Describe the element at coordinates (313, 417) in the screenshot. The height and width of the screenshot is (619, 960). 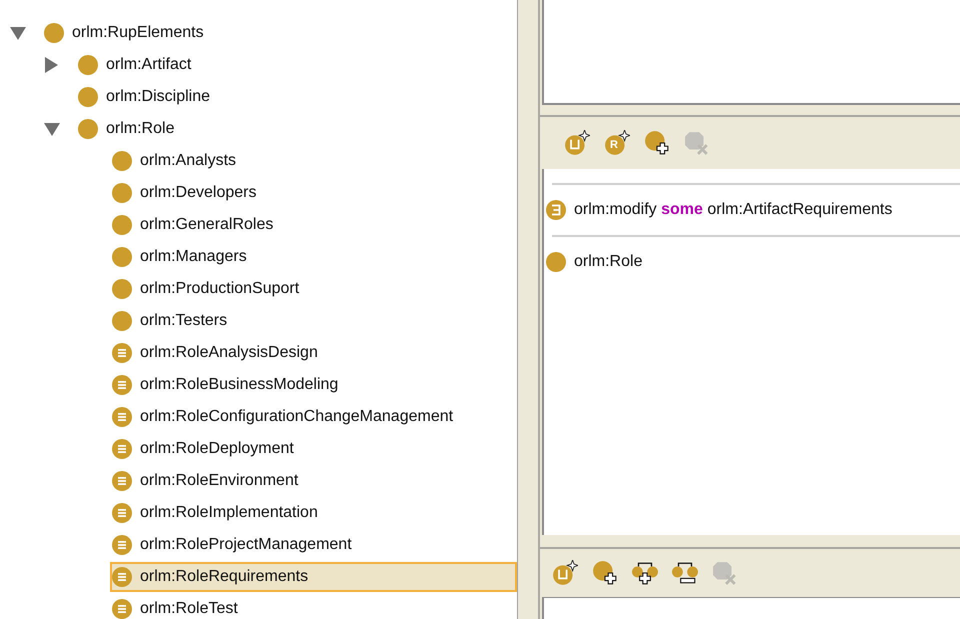
I see `tree-item: orlm:RoleConfigurationChangeManagement` at that location.